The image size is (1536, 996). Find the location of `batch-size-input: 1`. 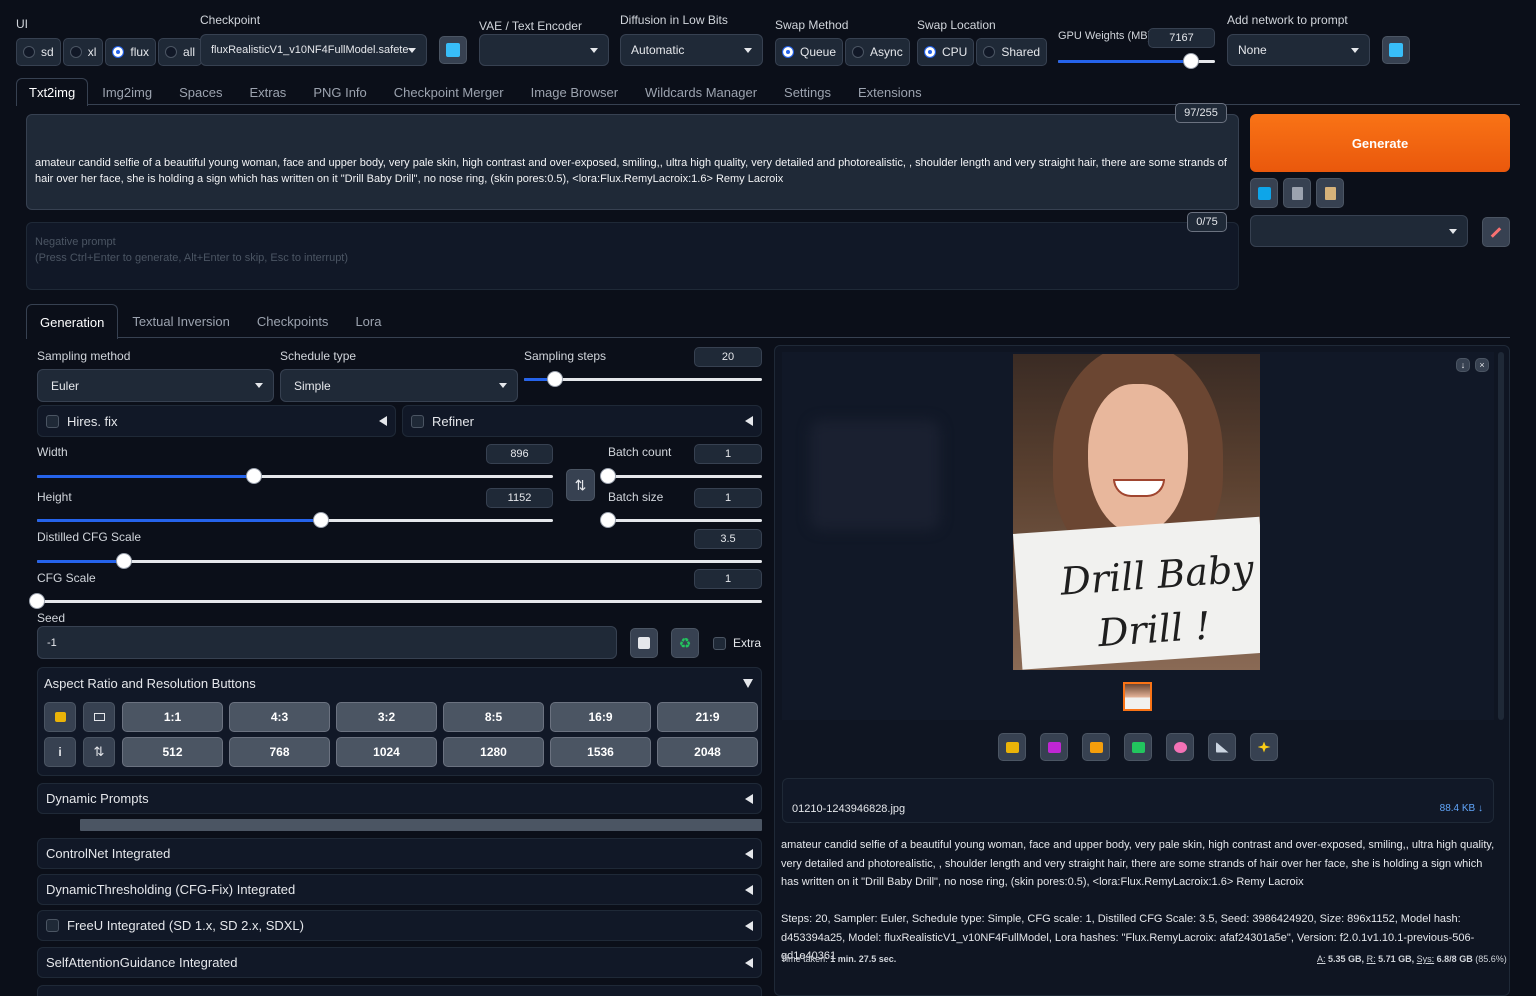

batch-size-input: 1 is located at coordinates (728, 498).